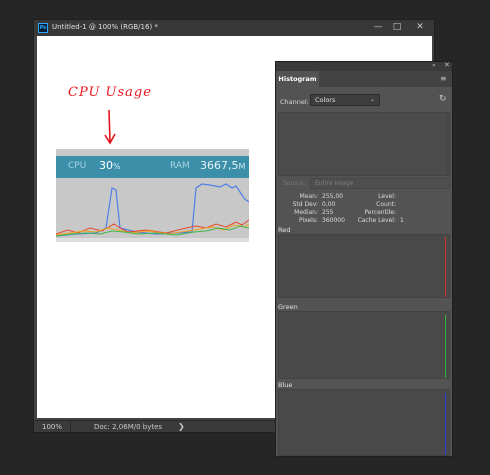 Image resolution: width=490 pixels, height=475 pixels. I want to click on pixels-value: 360000, so click(333, 220).